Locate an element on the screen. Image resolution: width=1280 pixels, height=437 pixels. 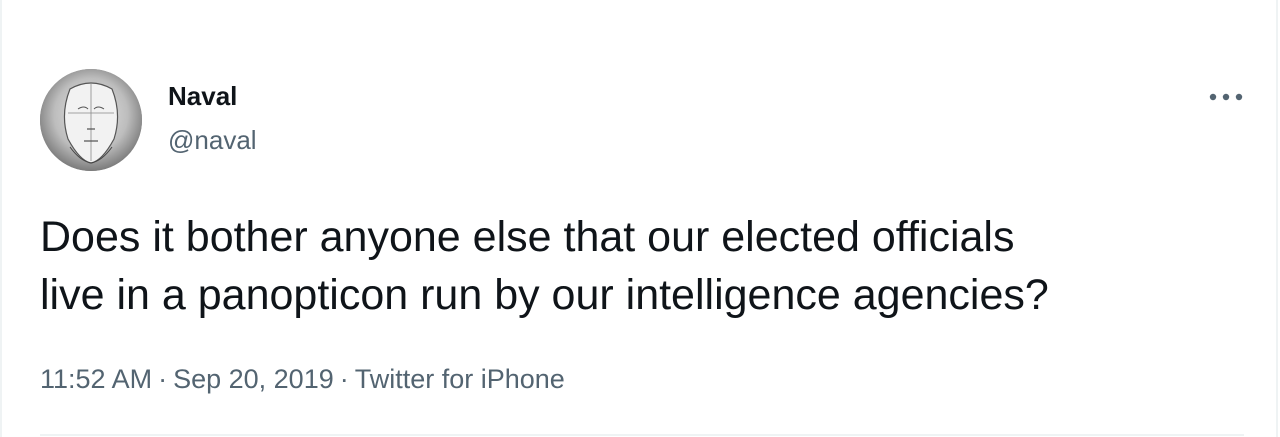
author-handle: @naval is located at coordinates (212, 140).